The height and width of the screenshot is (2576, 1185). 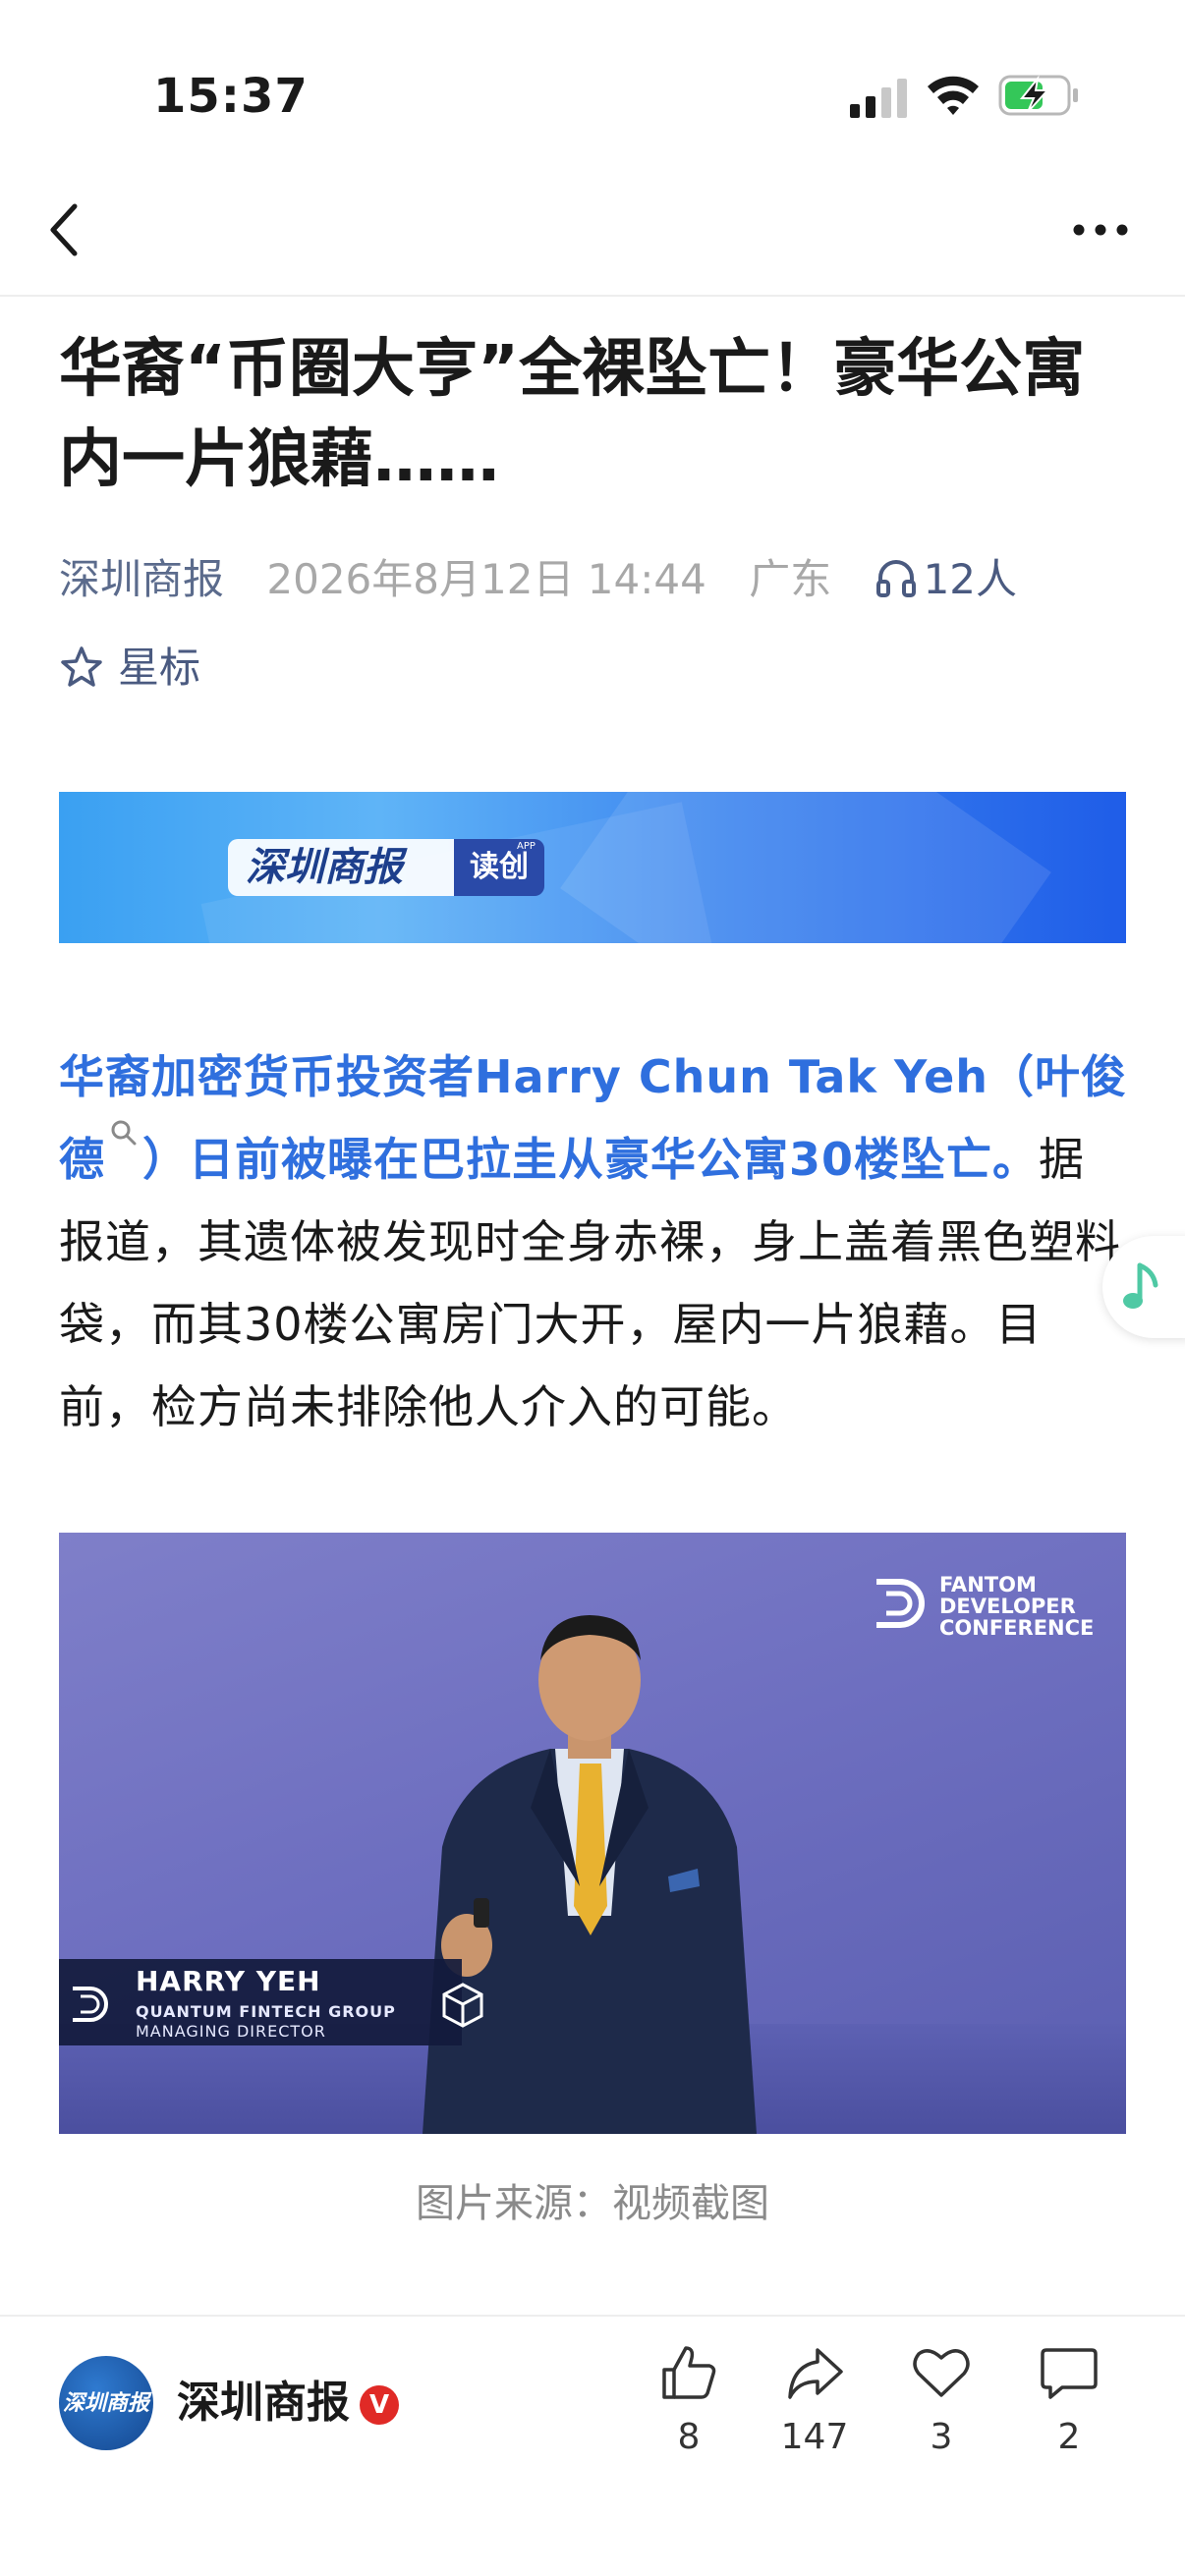 I want to click on more-options-button, so click(x=1100, y=230).